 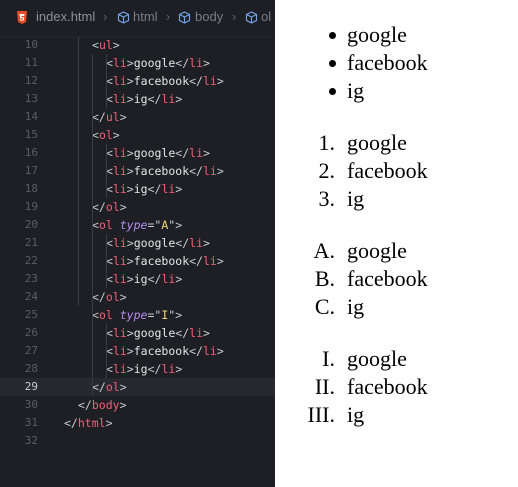 What do you see at coordinates (137, 387) in the screenshot?
I see `code-line: 29 </ol>` at bounding box center [137, 387].